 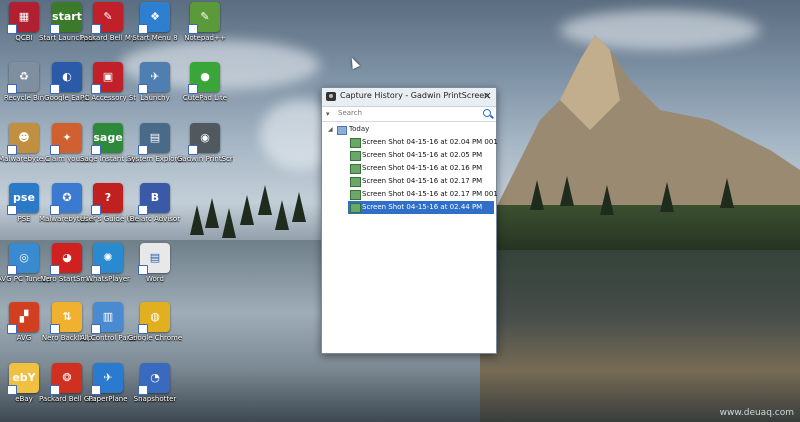 I want to click on shortcut-icon: ☻, so click(x=23, y=139).